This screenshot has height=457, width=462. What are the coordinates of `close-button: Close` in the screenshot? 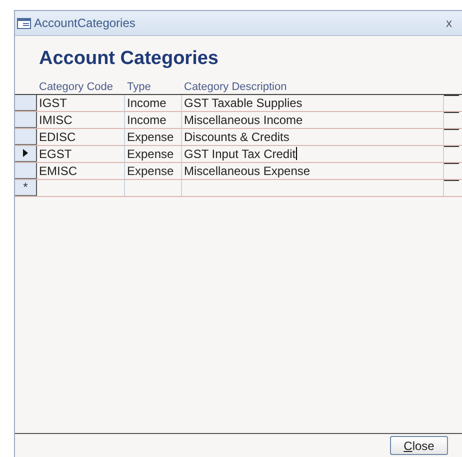 It's located at (419, 445).